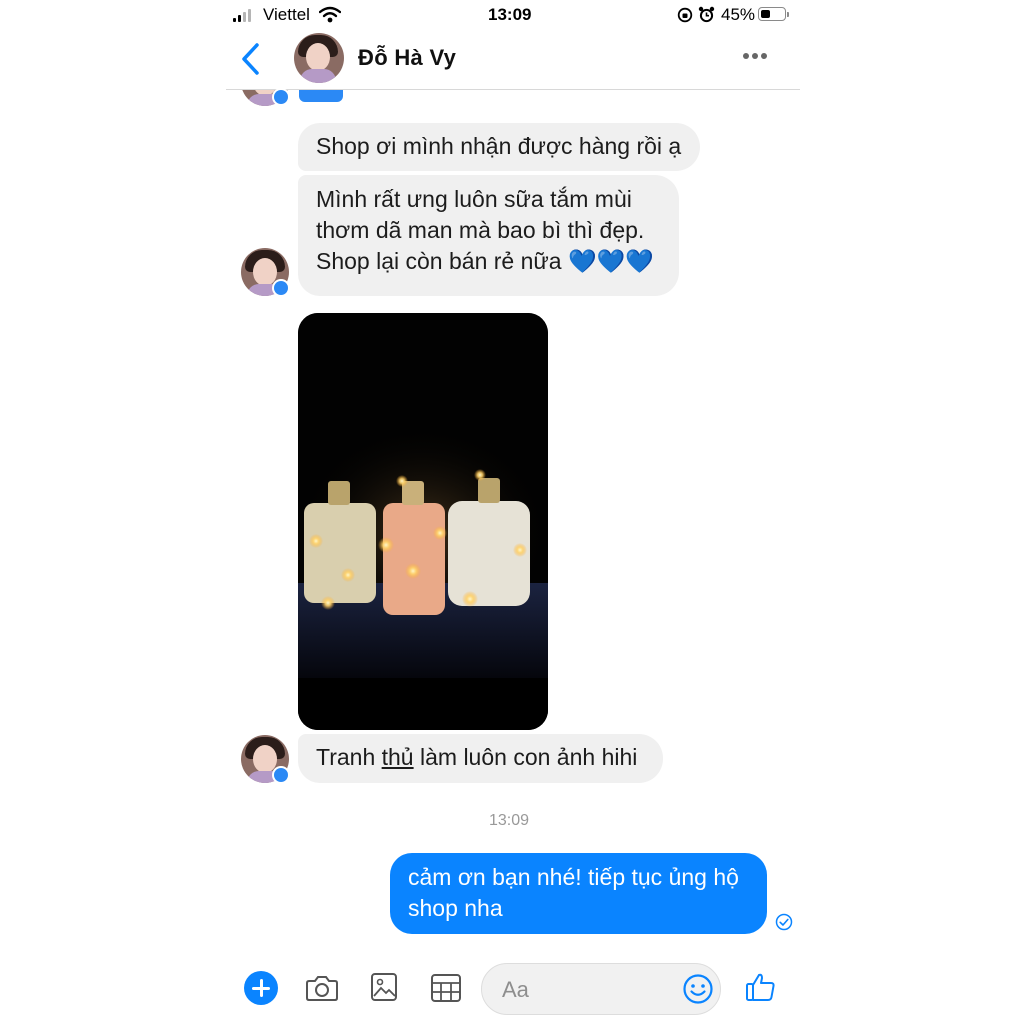  I want to click on delivered-check-icon, so click(784, 922).